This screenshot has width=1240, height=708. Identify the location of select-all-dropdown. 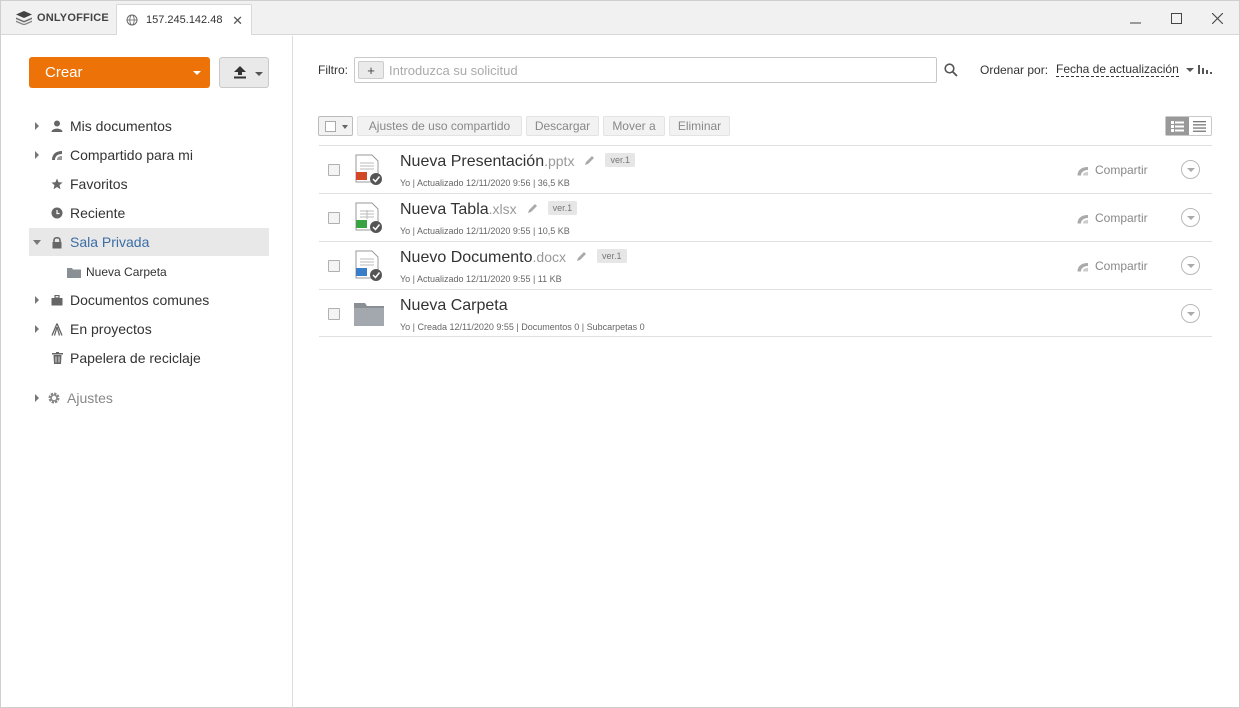
(335, 126).